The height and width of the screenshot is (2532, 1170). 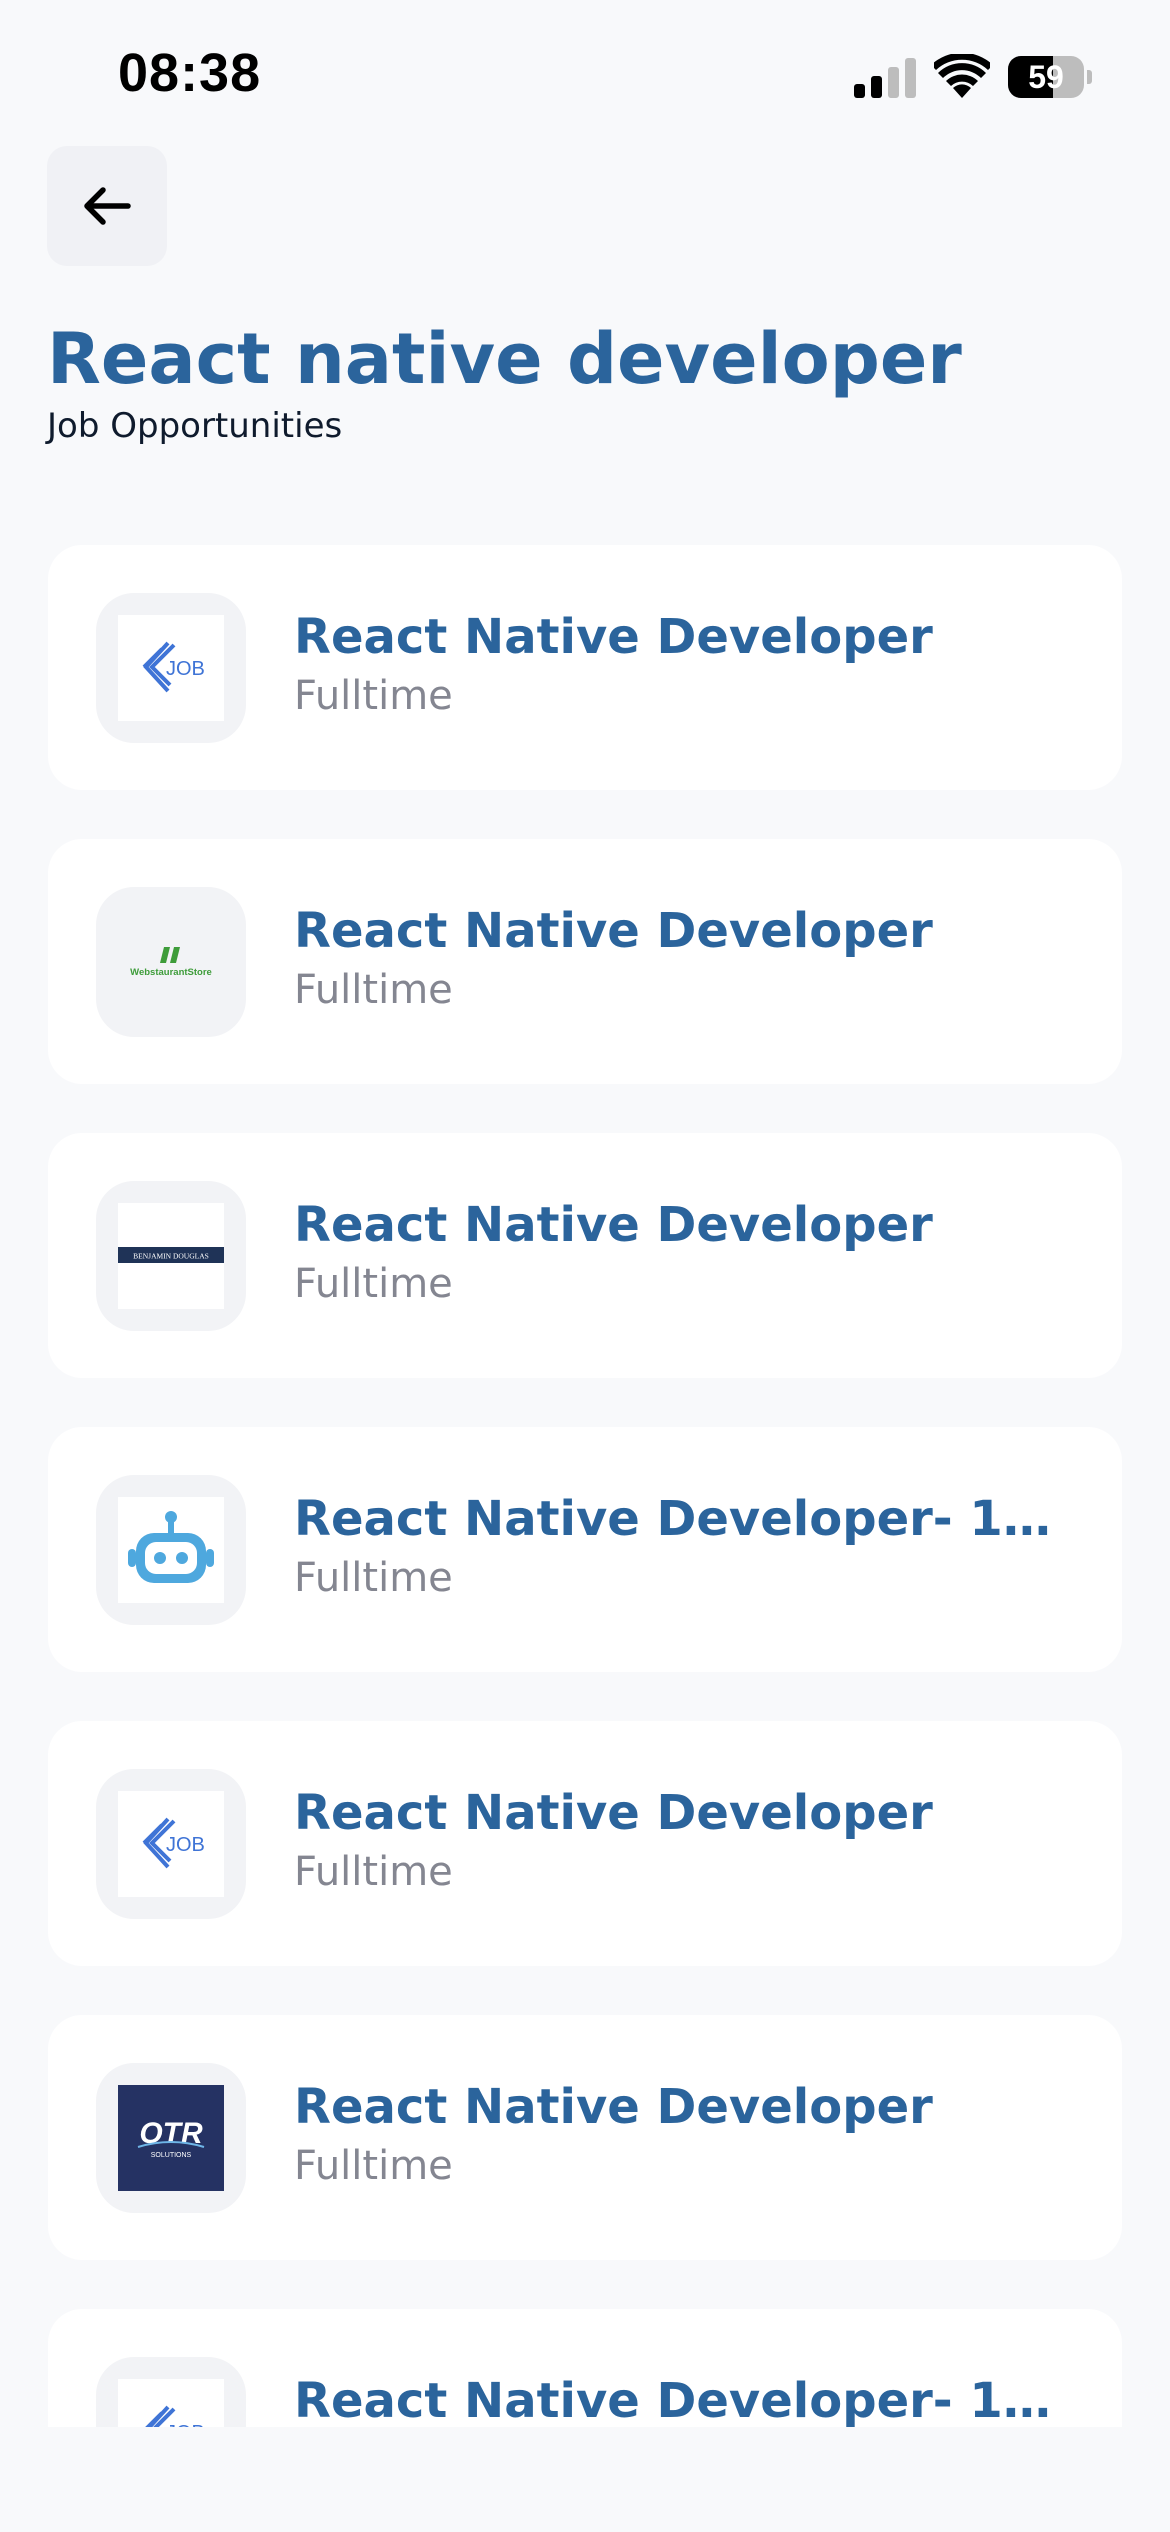 I want to click on webstaurantstore-logo: WebstaurantStore, so click(x=171, y=962).